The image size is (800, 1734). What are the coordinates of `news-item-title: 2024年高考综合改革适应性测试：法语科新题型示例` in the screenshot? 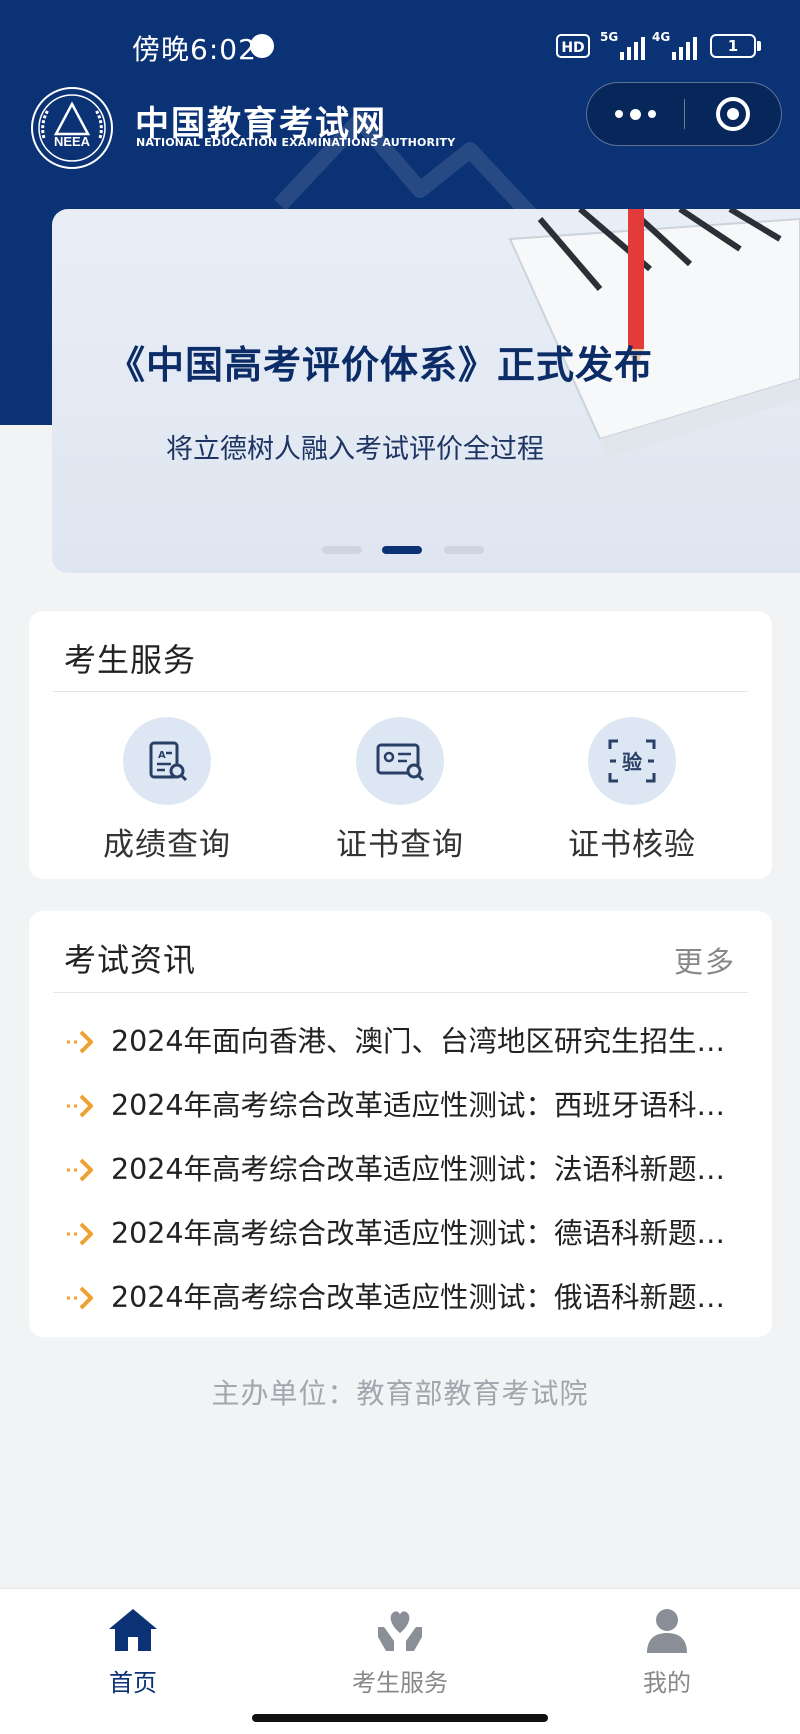 It's located at (426, 1169).